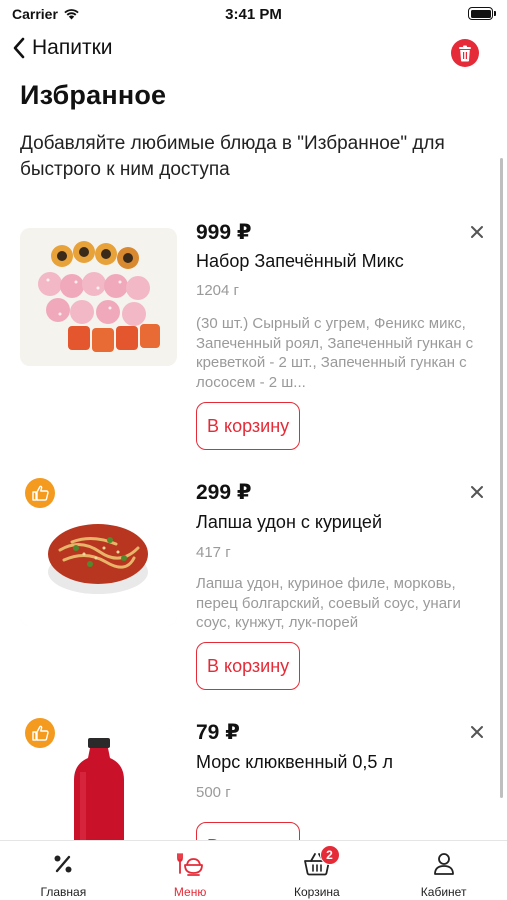 The image size is (507, 900). I want to click on noodles-image, so click(98, 557).